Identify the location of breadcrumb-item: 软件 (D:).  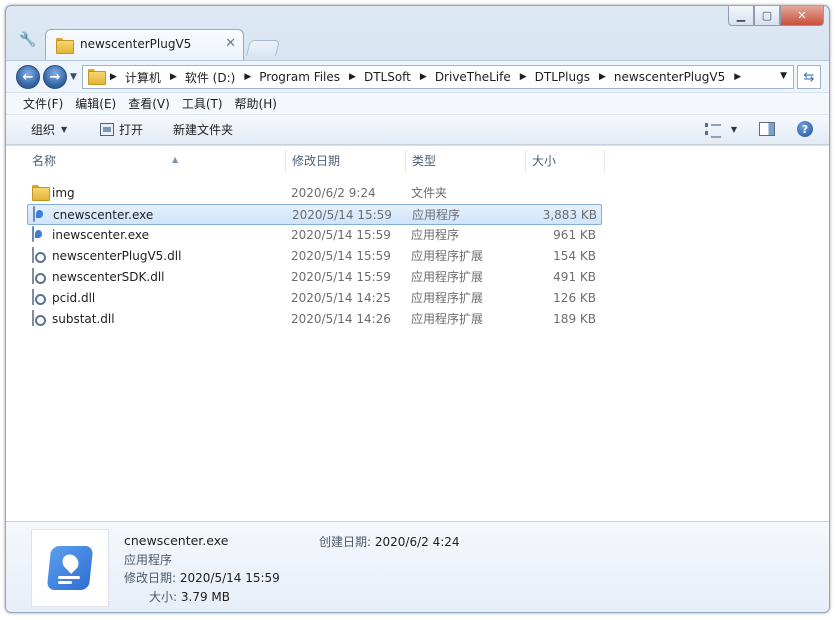
(210, 77).